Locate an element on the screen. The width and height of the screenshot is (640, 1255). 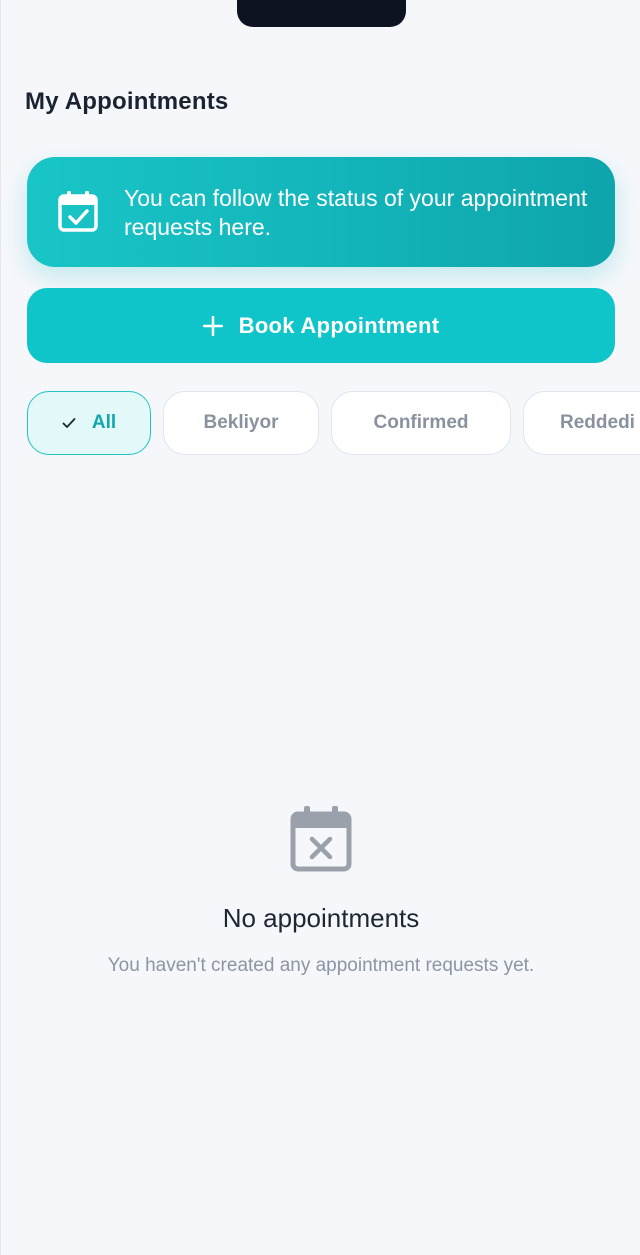
filter-chip-all: All is located at coordinates (89, 423).